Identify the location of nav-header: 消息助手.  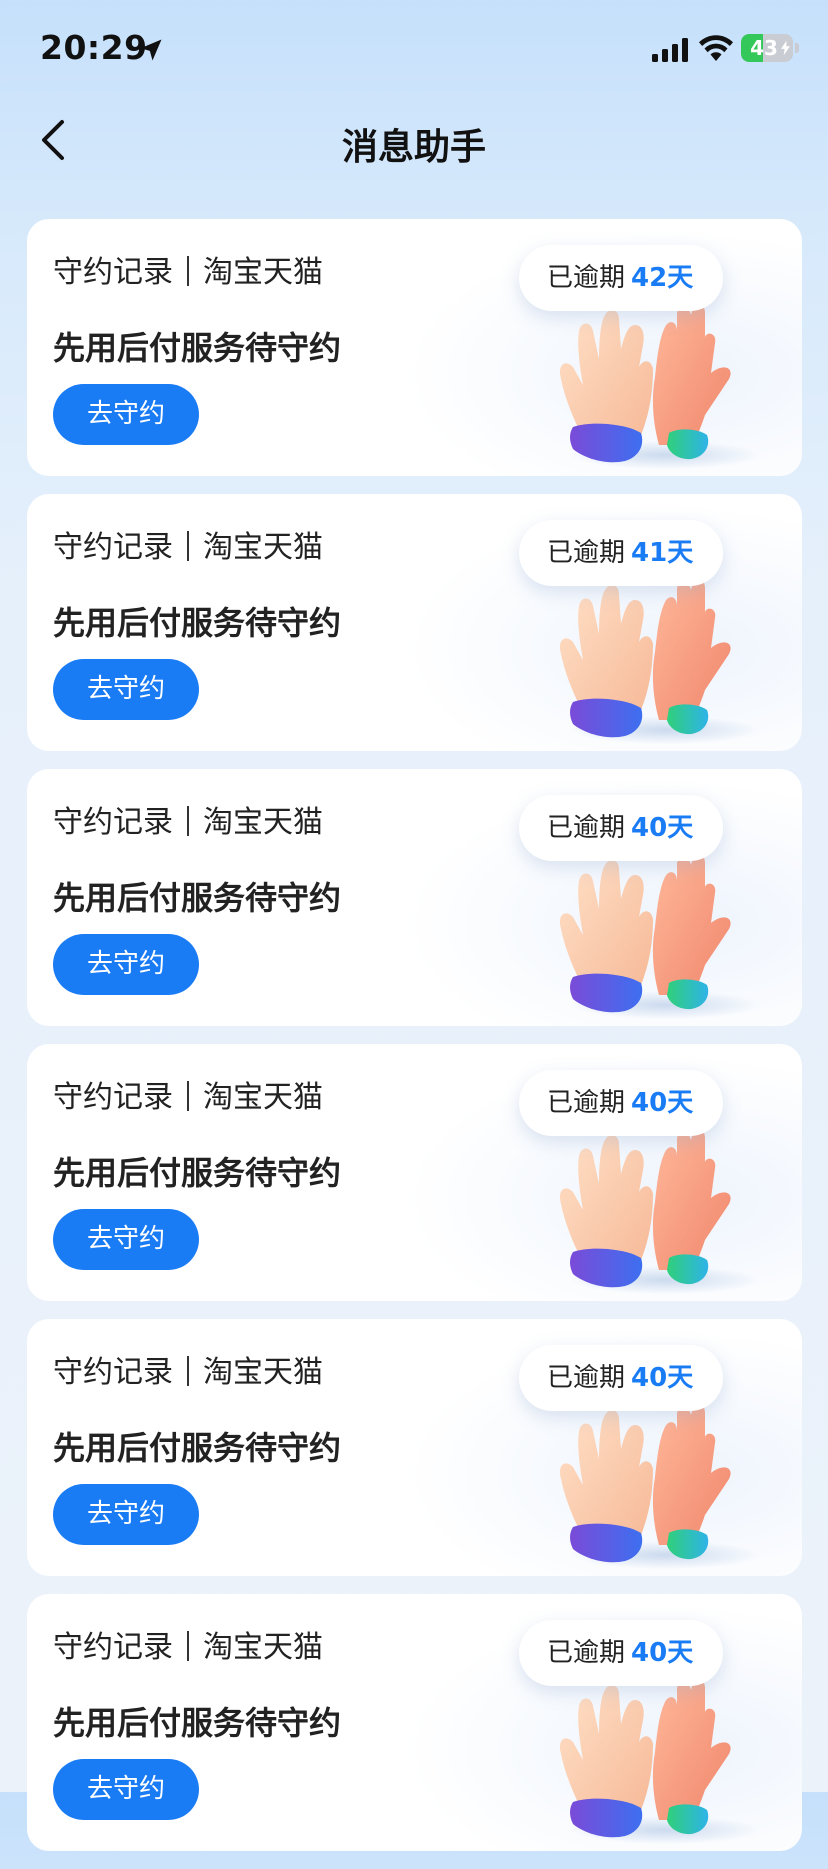
(414, 140).